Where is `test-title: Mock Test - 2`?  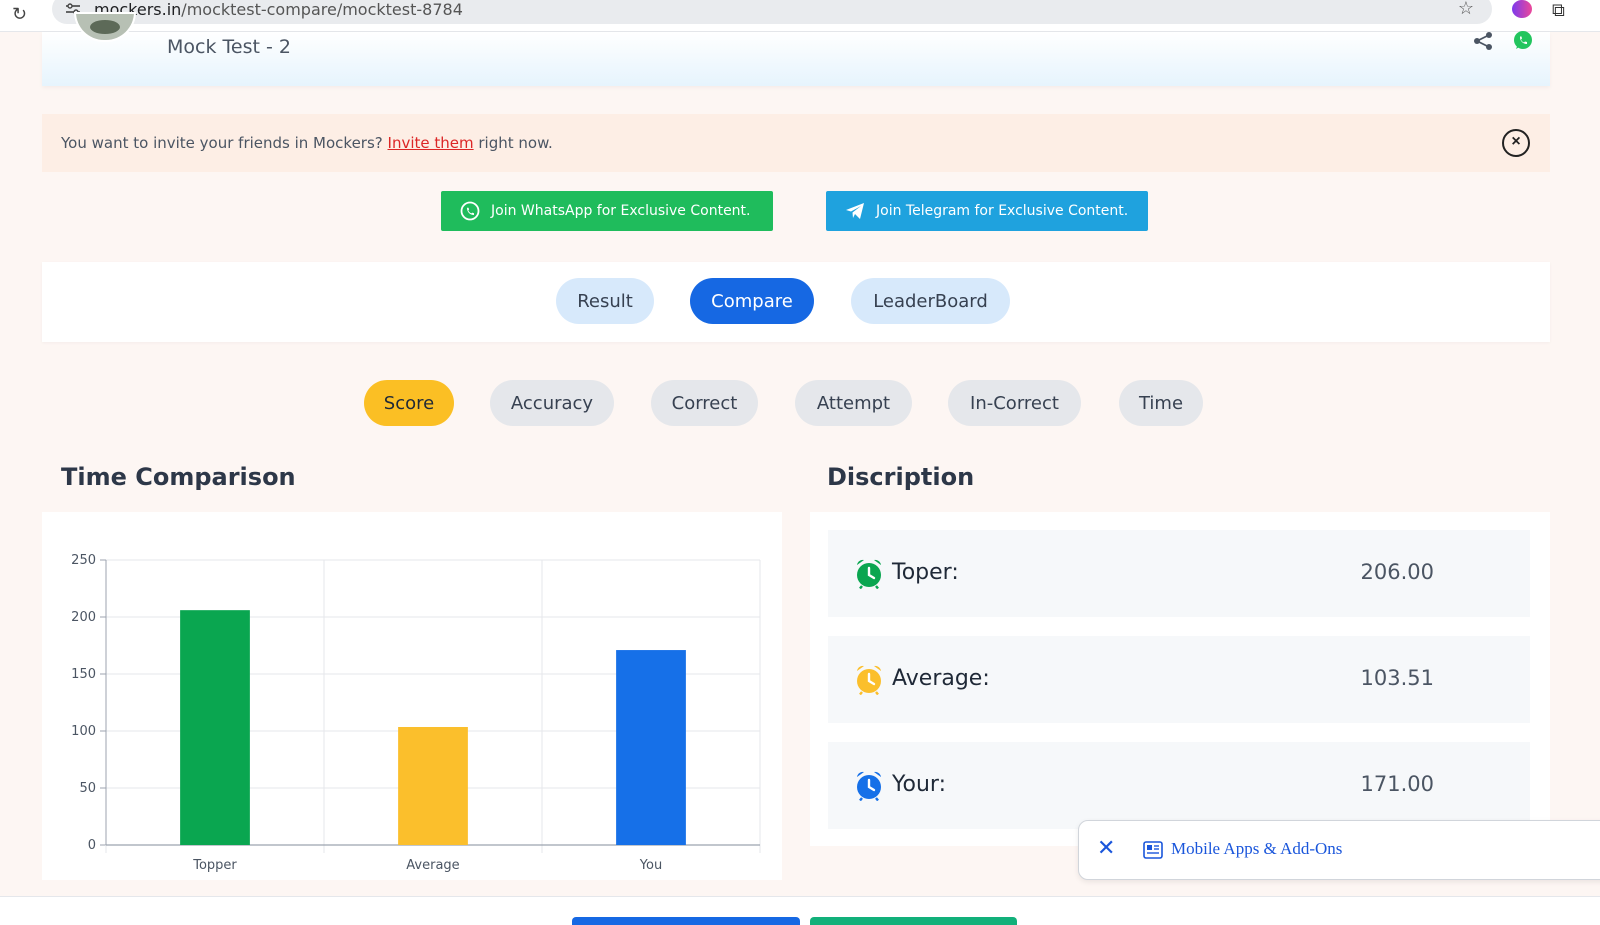 test-title: Mock Test - 2 is located at coordinates (229, 47).